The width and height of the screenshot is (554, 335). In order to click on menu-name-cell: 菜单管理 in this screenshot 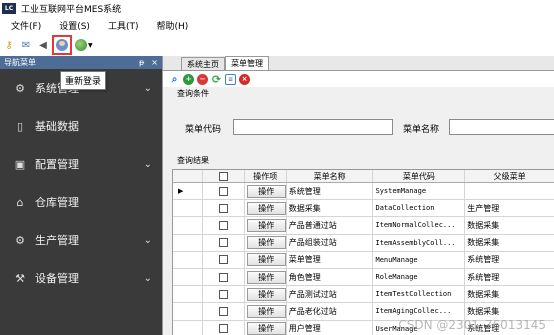, I will do `click(330, 259)`.